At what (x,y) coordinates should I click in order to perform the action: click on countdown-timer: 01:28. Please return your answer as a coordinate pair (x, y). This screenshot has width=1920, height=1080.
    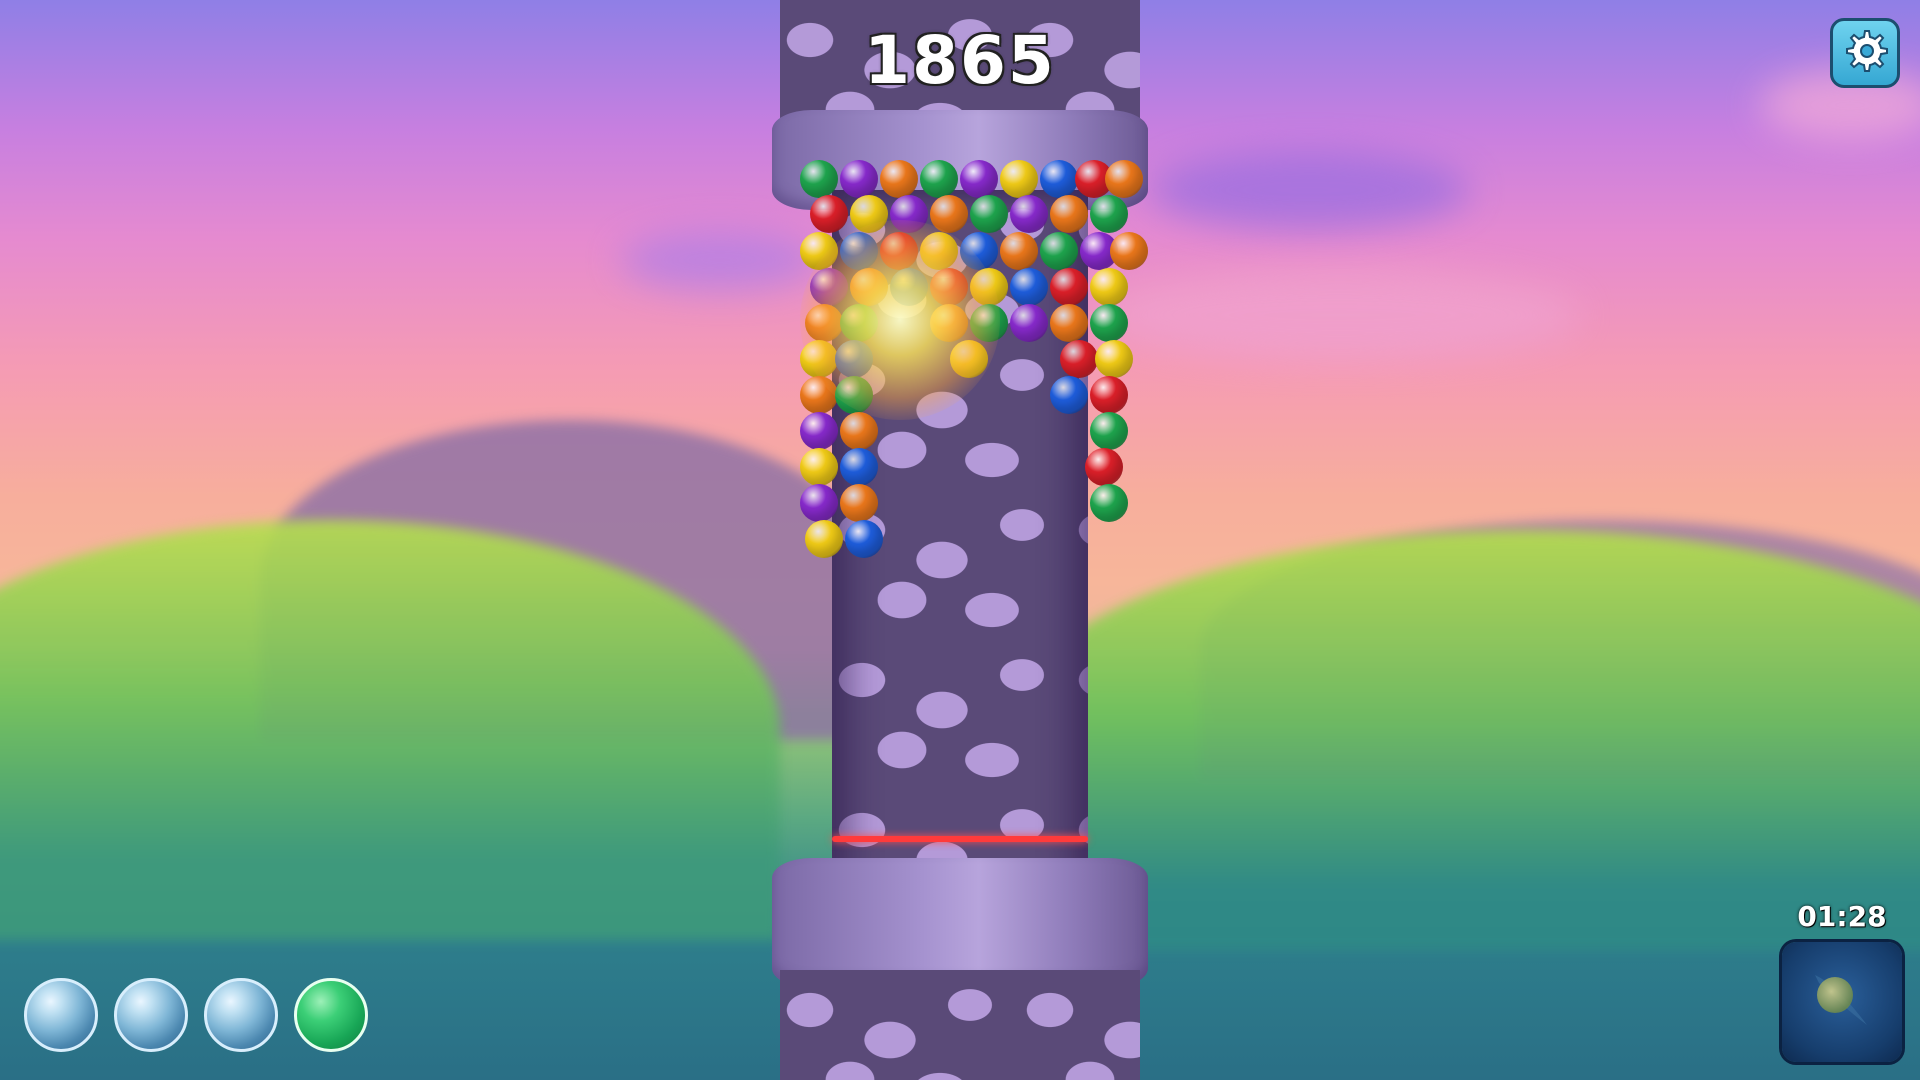
    Looking at the image, I should click on (1842, 916).